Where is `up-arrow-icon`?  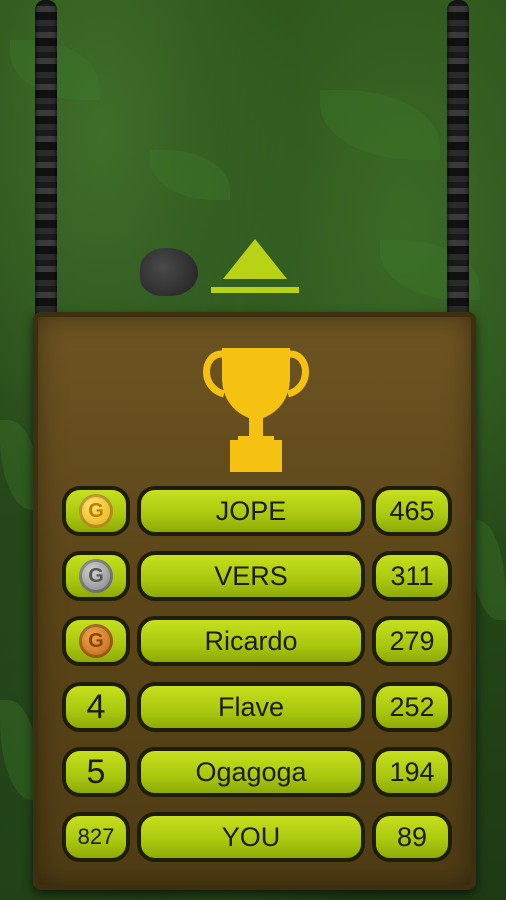 up-arrow-icon is located at coordinates (255, 270).